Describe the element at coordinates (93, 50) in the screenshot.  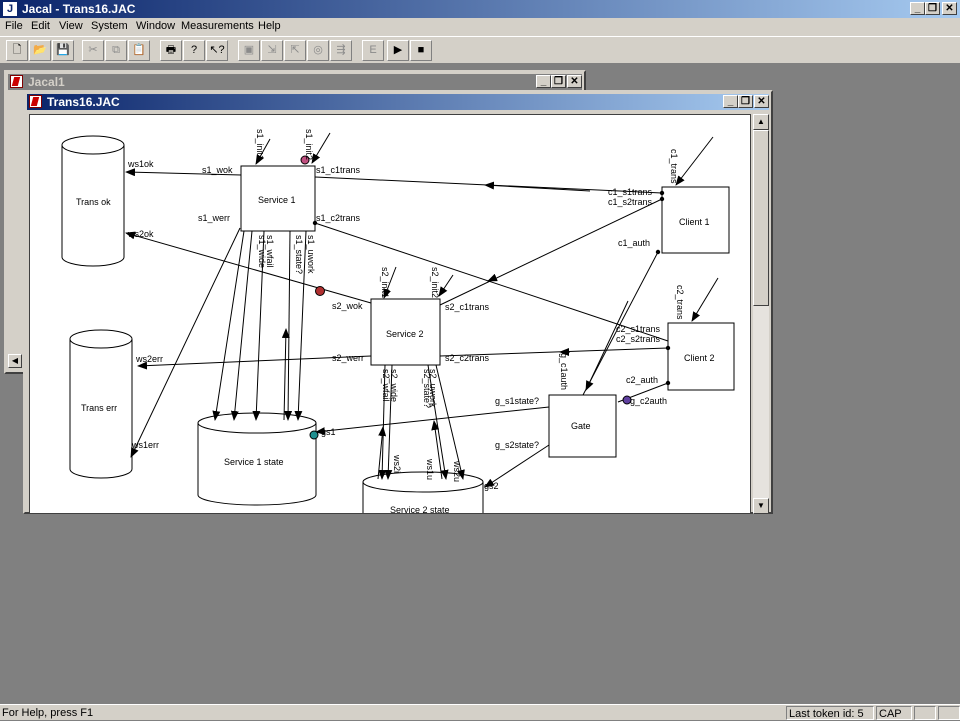
I see `cut-icon: ✂` at that location.